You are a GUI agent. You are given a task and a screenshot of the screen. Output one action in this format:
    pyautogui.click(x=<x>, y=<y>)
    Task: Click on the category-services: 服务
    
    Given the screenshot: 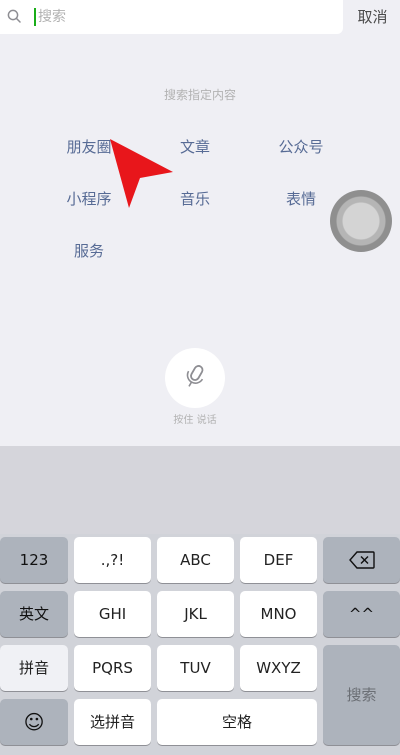 What is the action you would take?
    pyautogui.click(x=89, y=250)
    